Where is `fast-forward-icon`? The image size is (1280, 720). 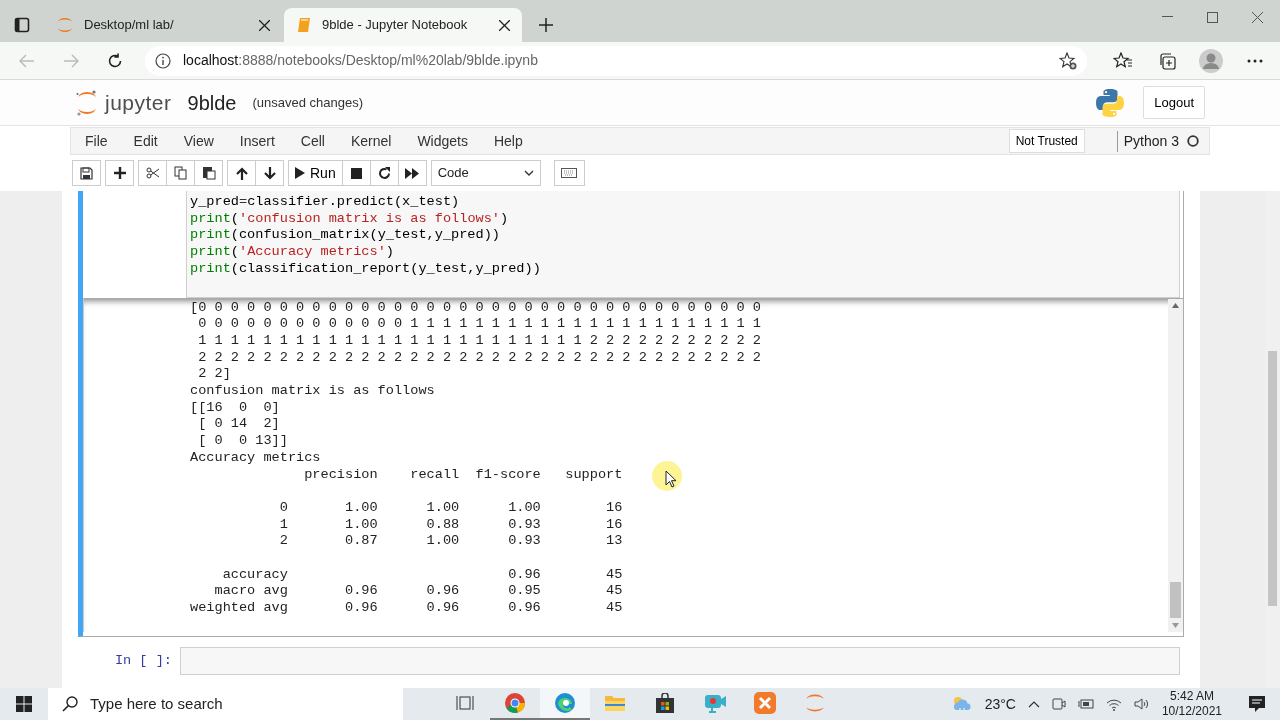 fast-forward-icon is located at coordinates (412, 173).